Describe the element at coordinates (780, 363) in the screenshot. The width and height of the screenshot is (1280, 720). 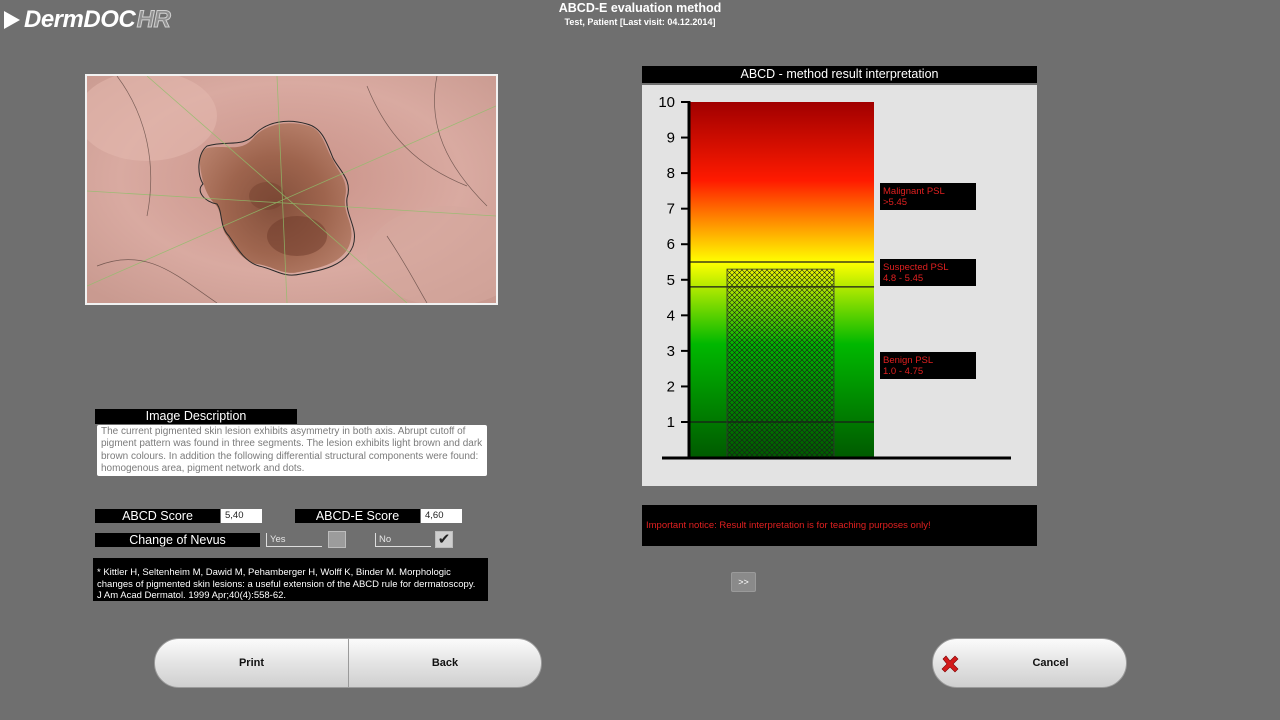
I see `result-bar` at that location.